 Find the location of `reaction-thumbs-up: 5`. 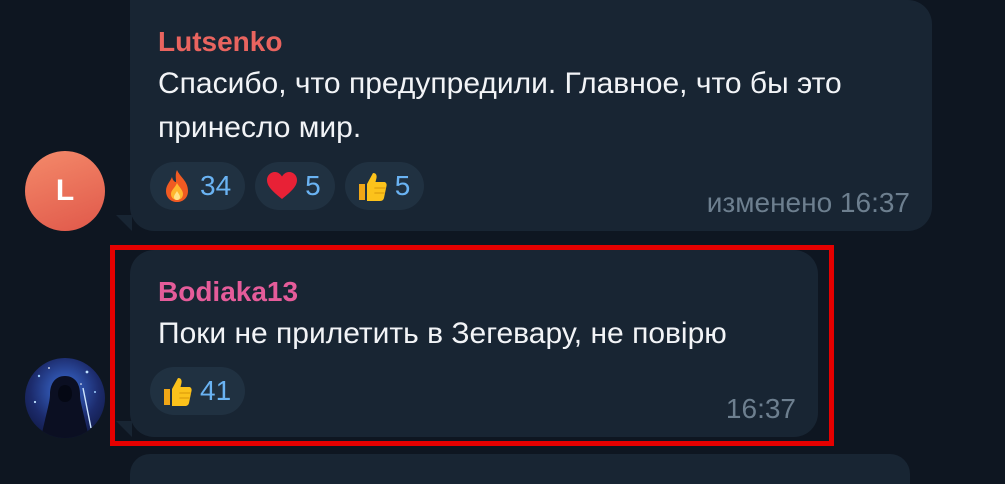

reaction-thumbs-up: 5 is located at coordinates (384, 186).